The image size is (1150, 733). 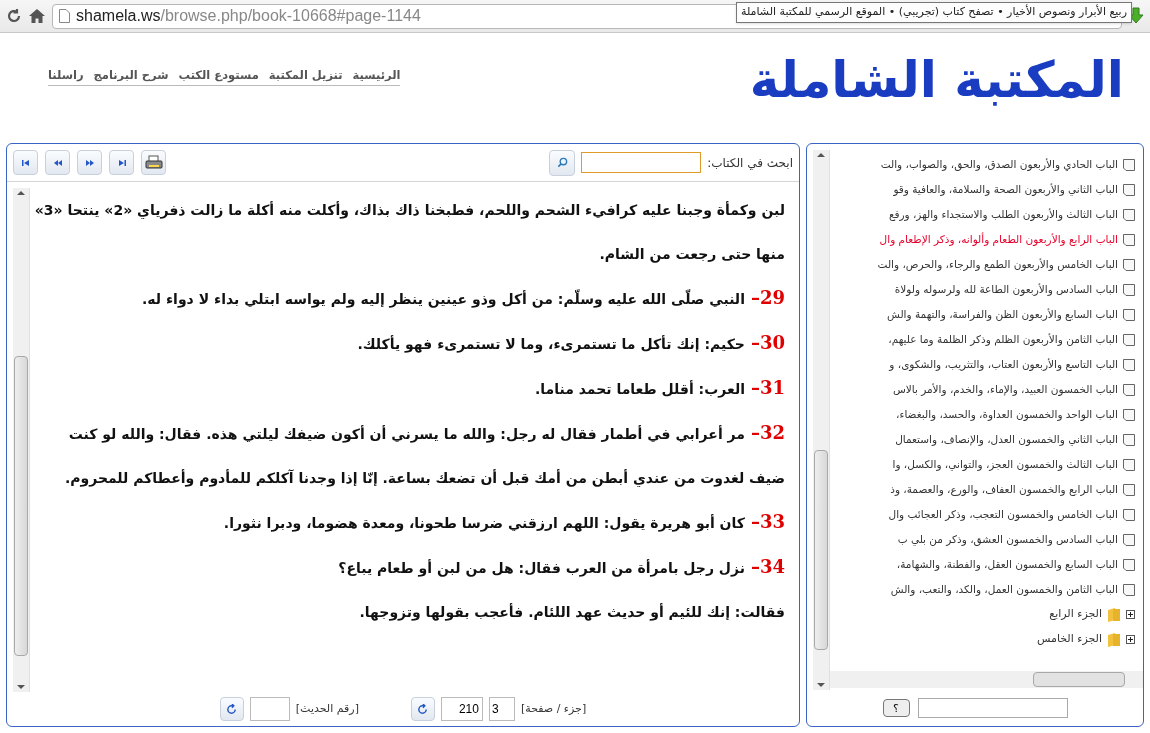 What do you see at coordinates (997, 264) in the screenshot?
I see `chapter-link: الباب الخامس والأربعون الطمع والرجاء، والحرص، والت` at bounding box center [997, 264].